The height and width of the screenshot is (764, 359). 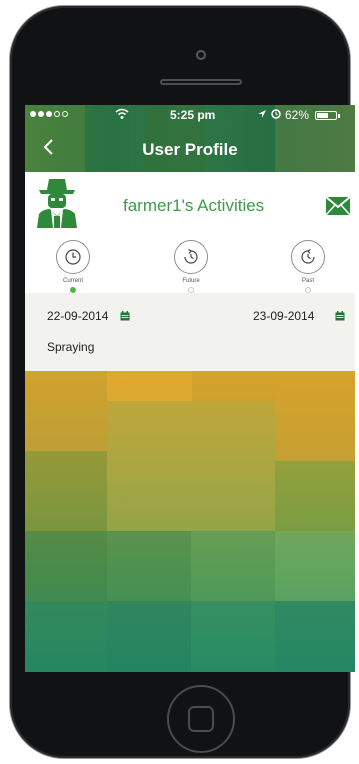 I want to click on battery-fill, so click(x=323, y=115).